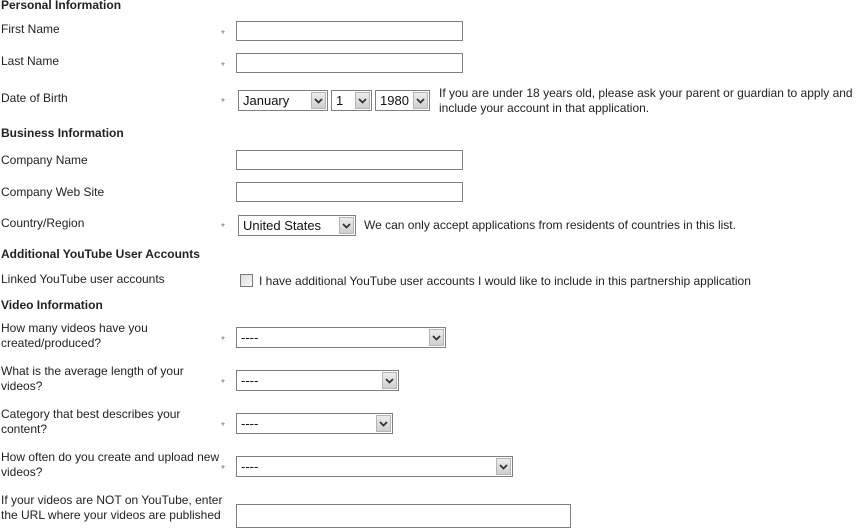  I want to click on country-value: United States, so click(282, 225).